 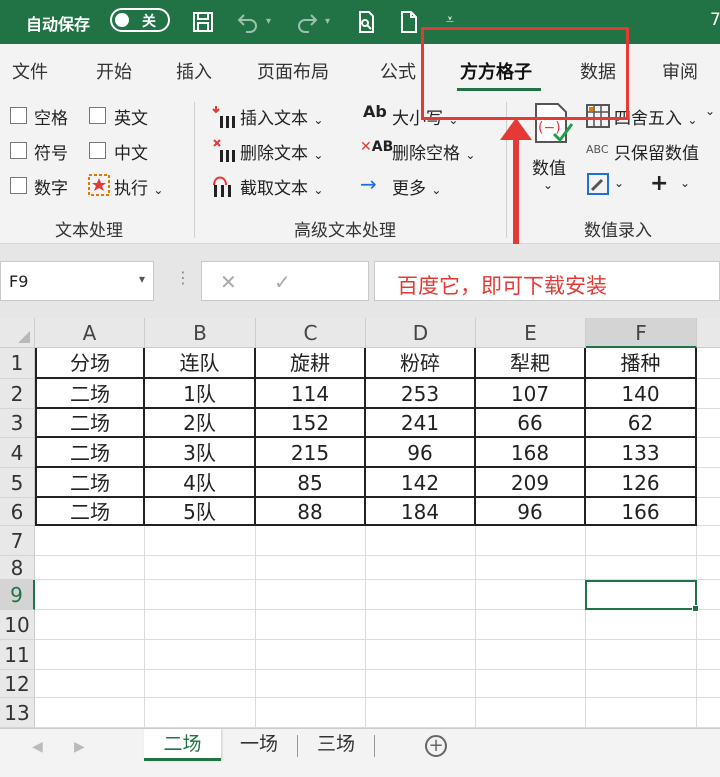 What do you see at coordinates (307, 22) in the screenshot?
I see `redo-icon` at bounding box center [307, 22].